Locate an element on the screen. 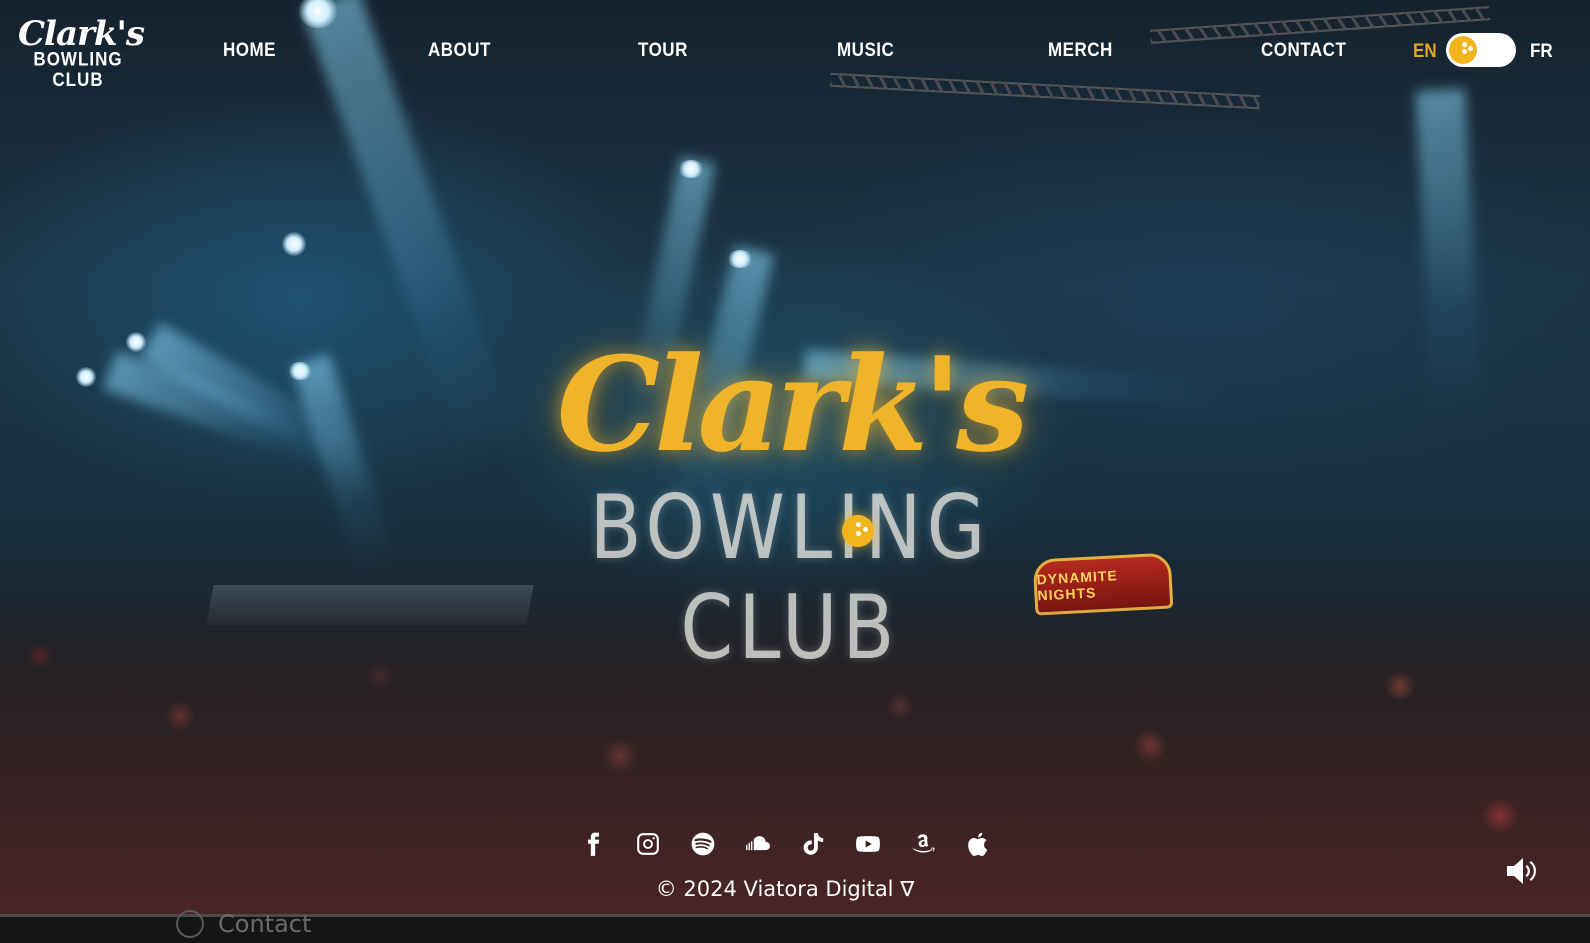  nav-contact: CONTACT is located at coordinates (1303, 50).